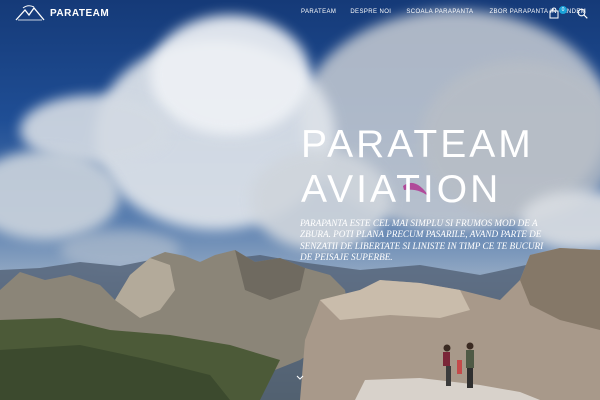 This screenshot has width=600, height=400. I want to click on nav-item-despre-noi: DESPRE NOI, so click(370, 12).